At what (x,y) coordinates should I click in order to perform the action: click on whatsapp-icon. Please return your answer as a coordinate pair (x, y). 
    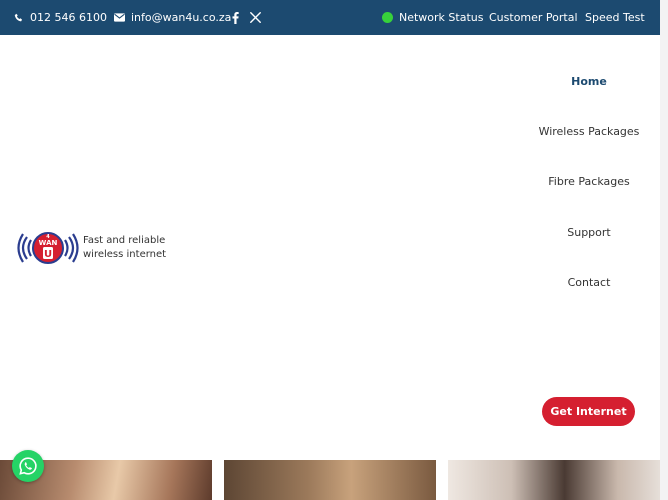
    Looking at the image, I should click on (28, 466).